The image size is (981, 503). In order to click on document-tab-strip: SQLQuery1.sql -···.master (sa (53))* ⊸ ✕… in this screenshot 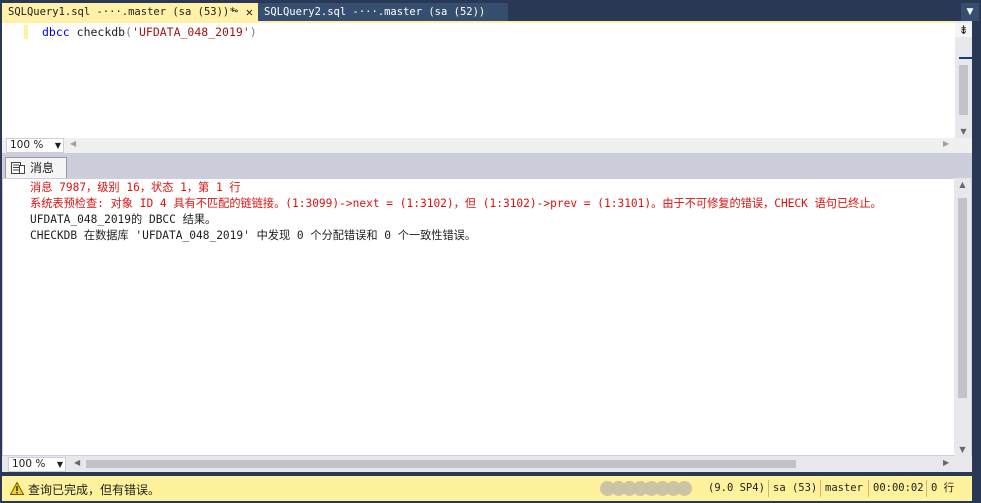, I will do `click(490, 10)`.